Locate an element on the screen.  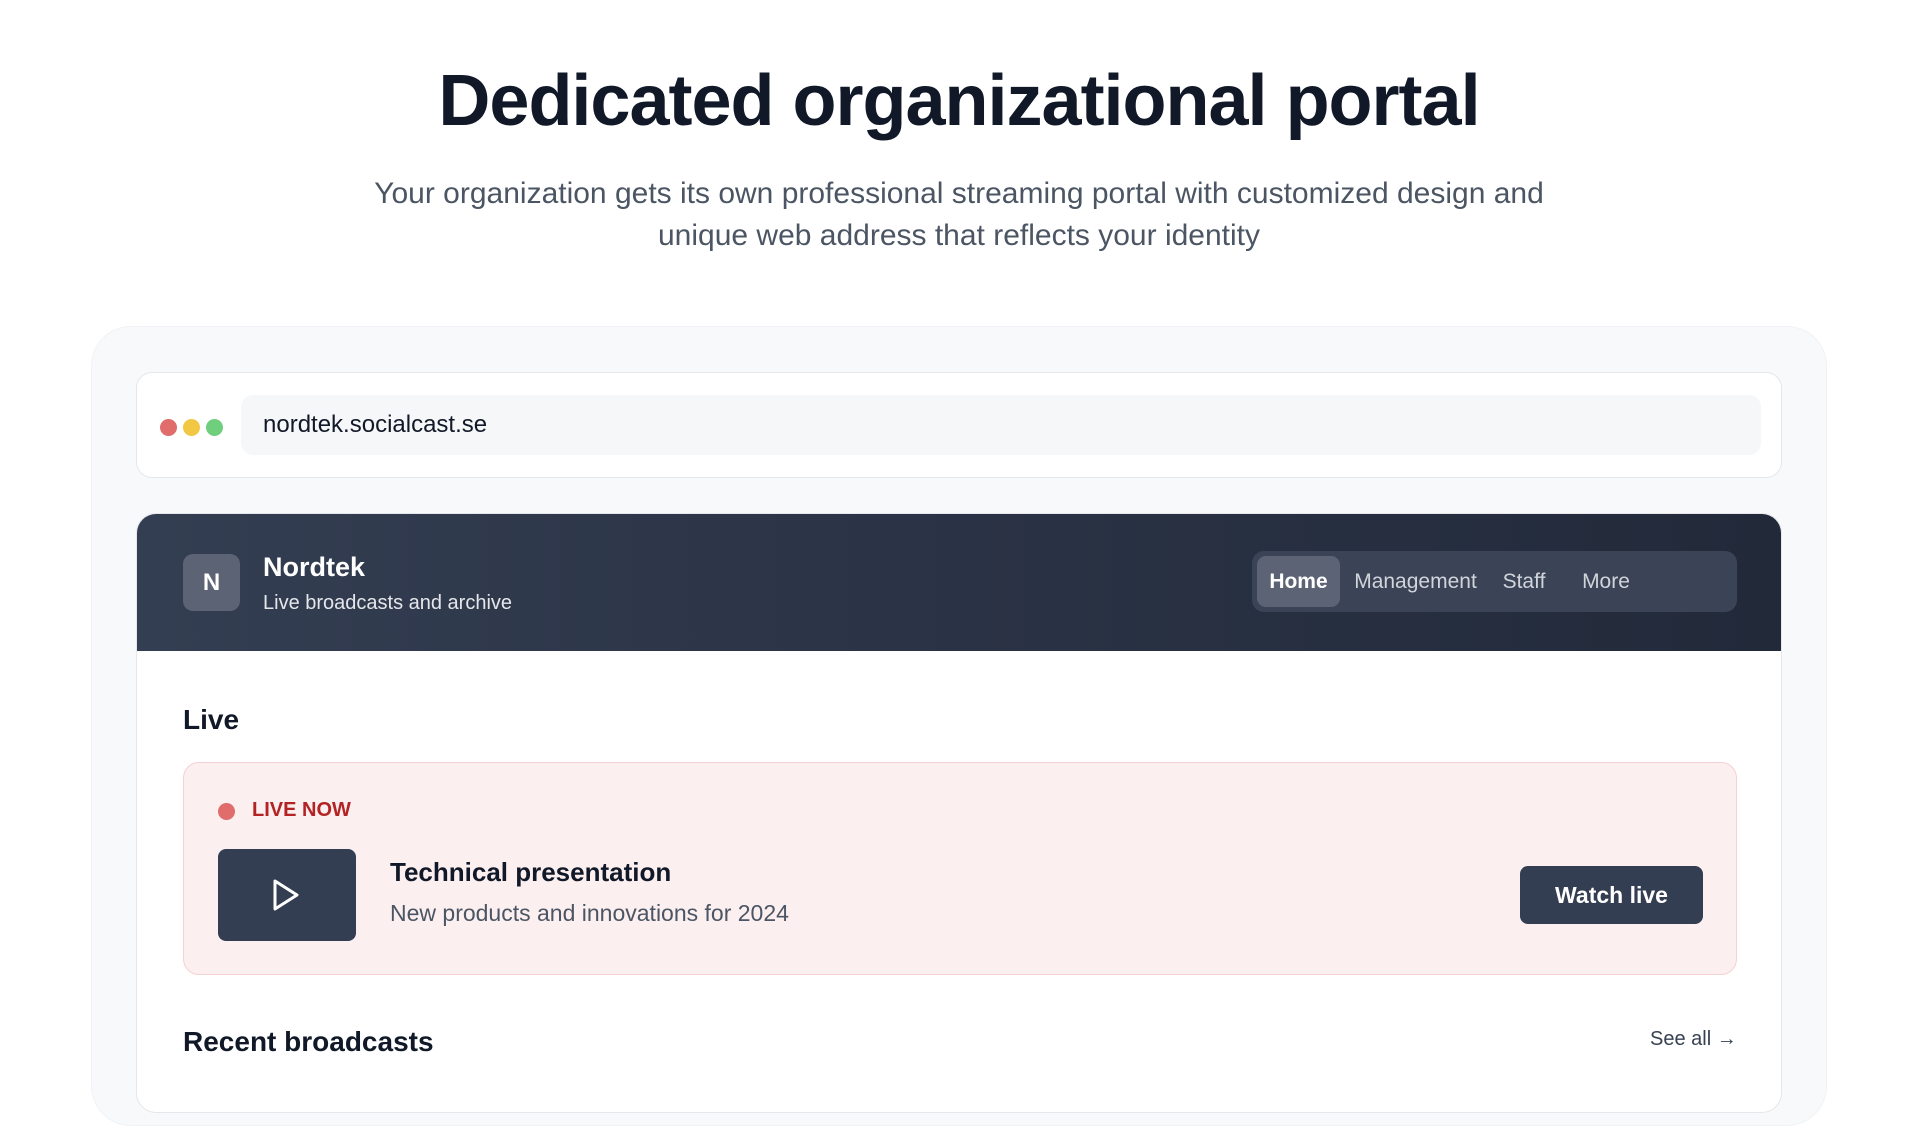
live-indicator-dot is located at coordinates (226, 811).